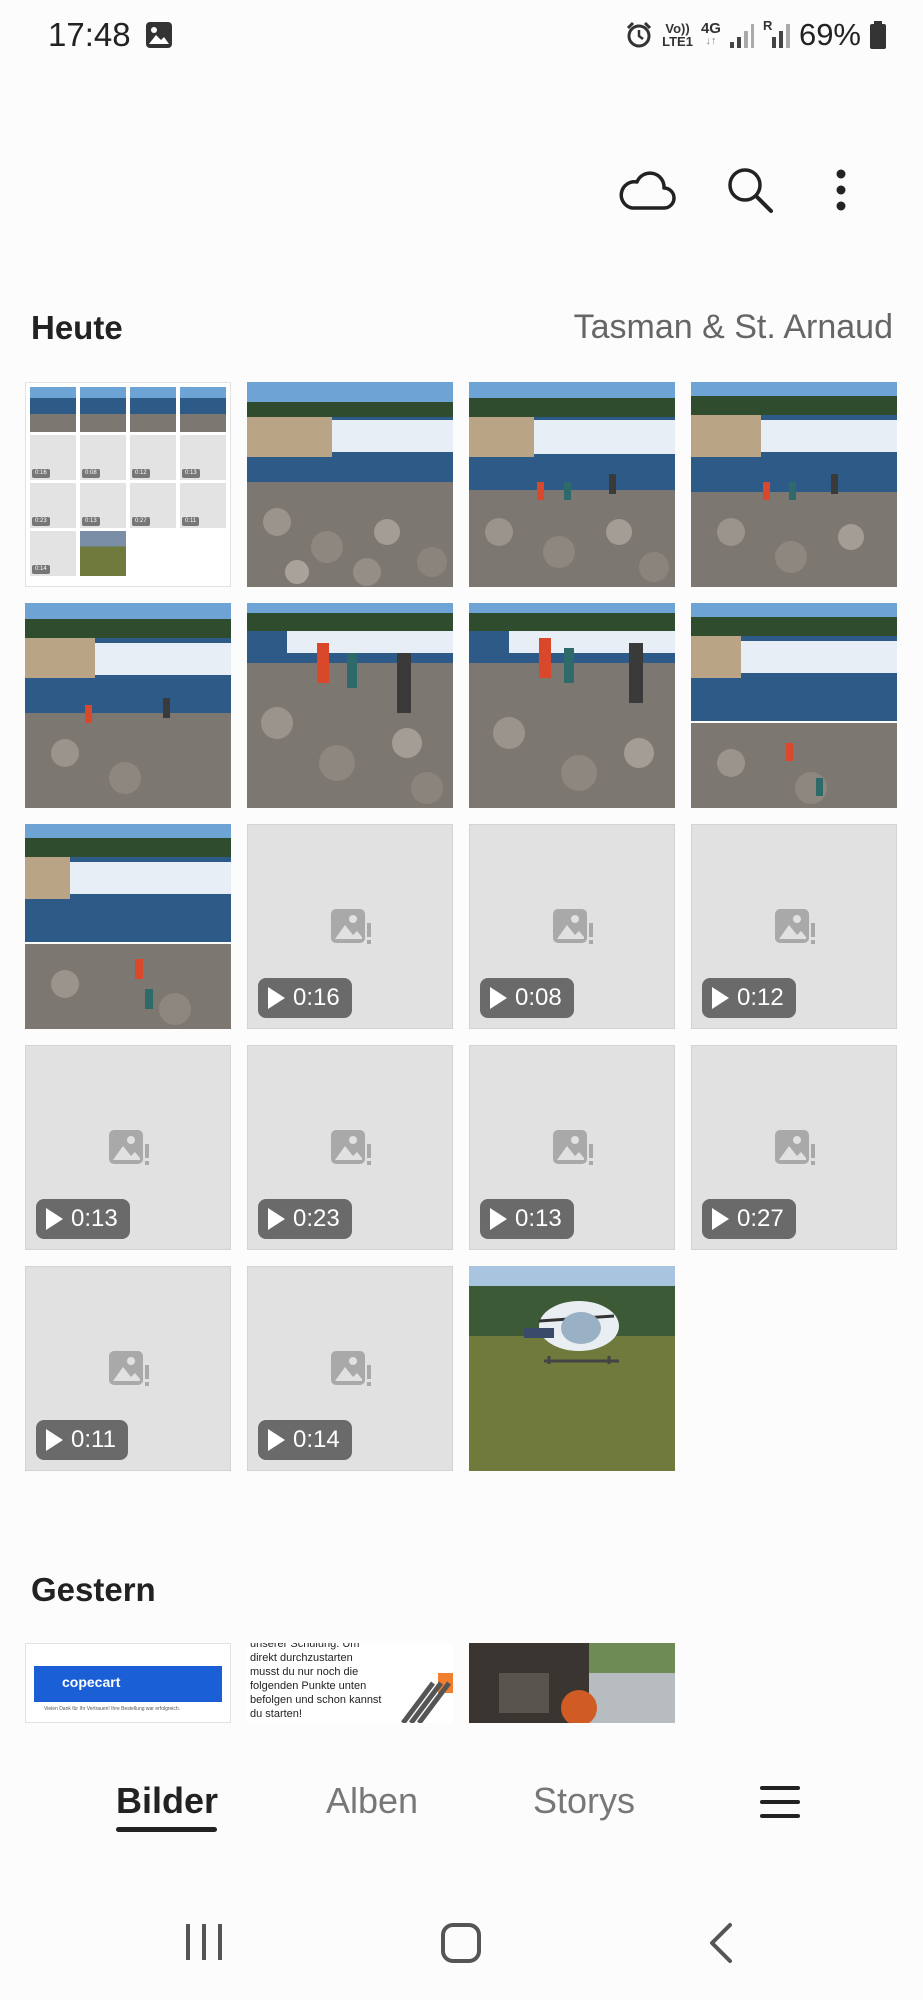 The width and height of the screenshot is (923, 2000). Describe the element at coordinates (166, 1829) in the screenshot. I see `active-tab-indicator` at that location.